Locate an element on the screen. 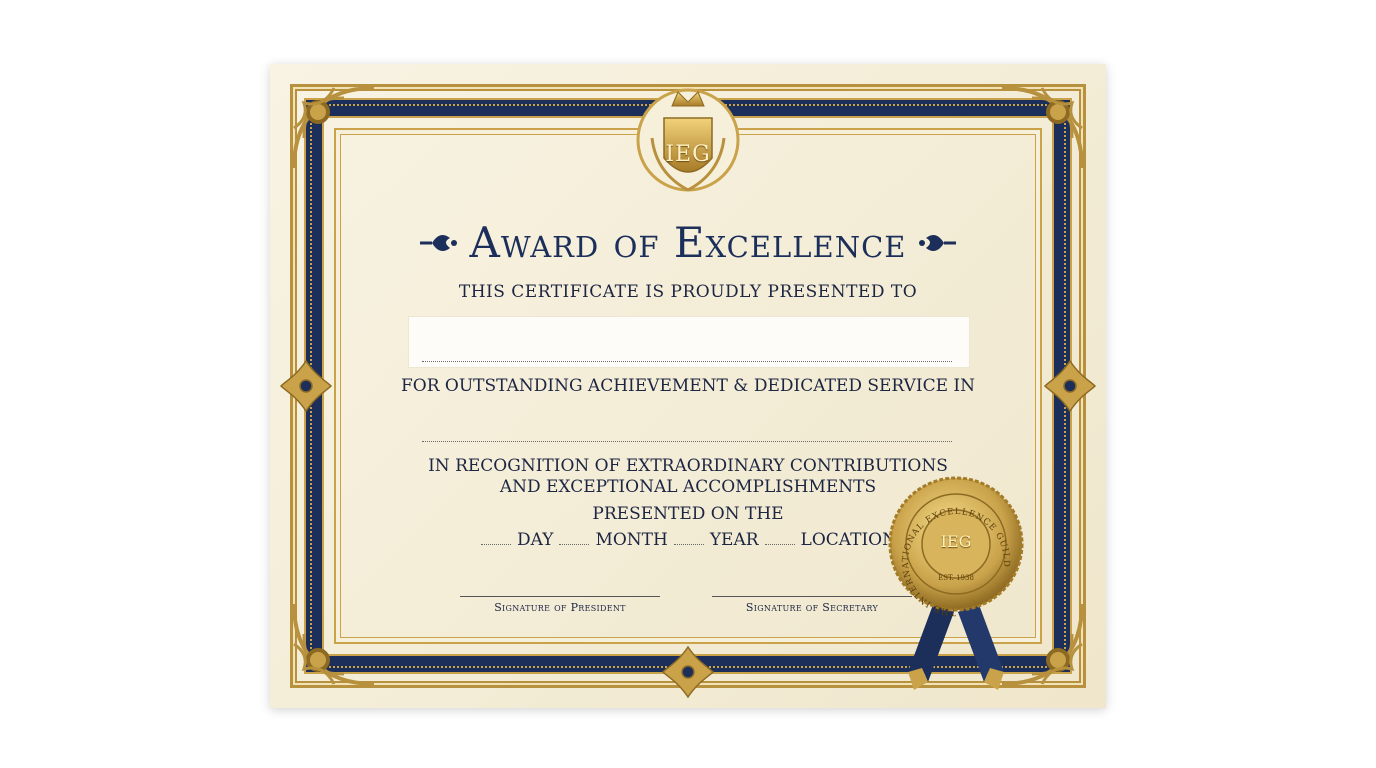 This screenshot has height=768, width=1376. presented-to-text: THIS CERTIFICATE IS PROUDLY PRESENTED TO is located at coordinates (688, 292).